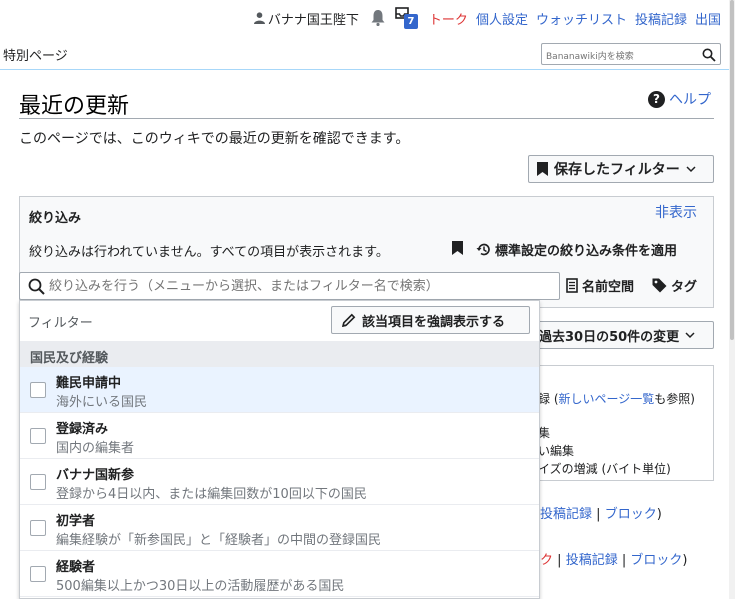  What do you see at coordinates (102, 402) in the screenshot?
I see `filter-option-desc: 海外にいる国民` at bounding box center [102, 402].